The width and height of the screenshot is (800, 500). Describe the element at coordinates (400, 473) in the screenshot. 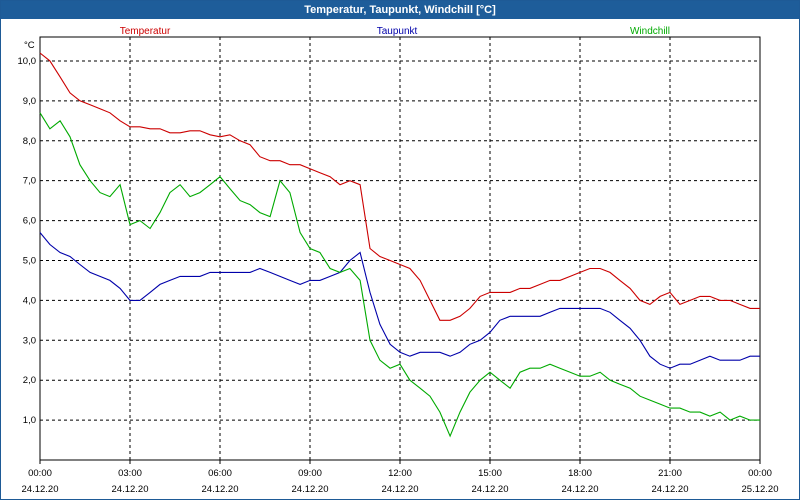

I see `x-tick-time: 12:00` at that location.